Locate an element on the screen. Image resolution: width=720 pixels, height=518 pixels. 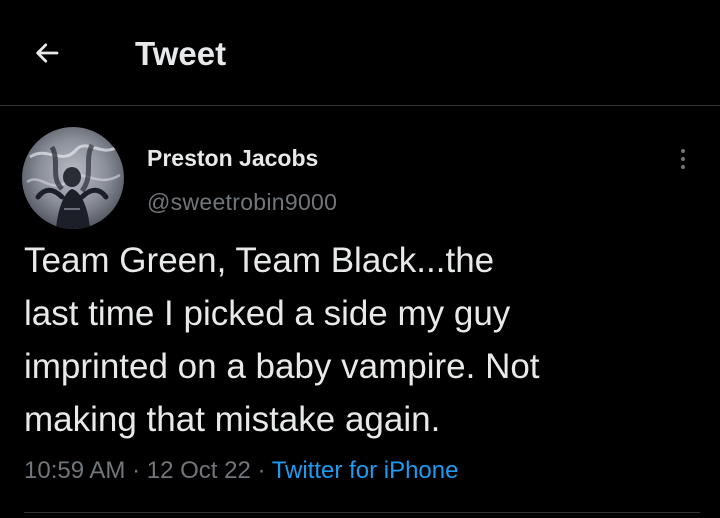
author-name: Preston Jacobs is located at coordinates (232, 158).